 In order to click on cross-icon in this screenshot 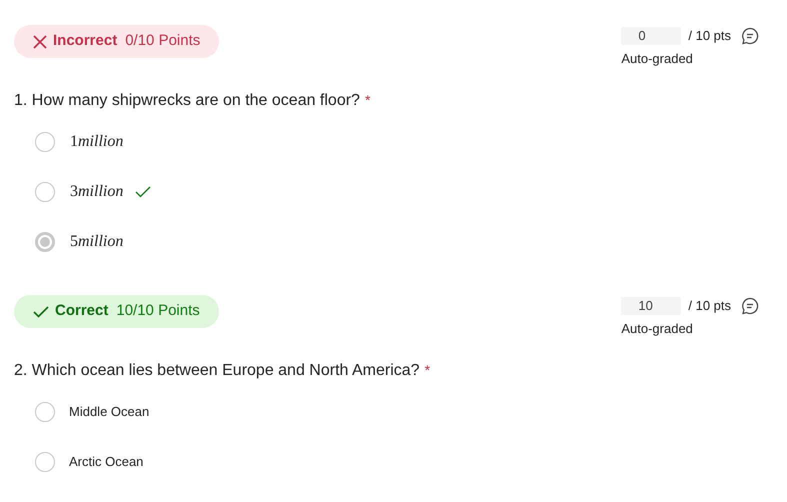, I will do `click(40, 41)`.